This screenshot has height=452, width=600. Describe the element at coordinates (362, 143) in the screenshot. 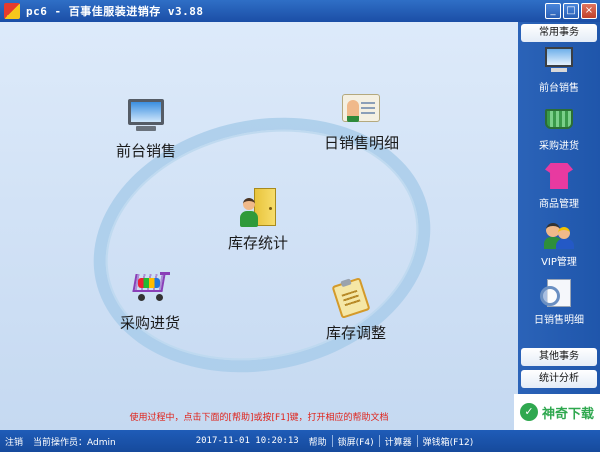

I see `module-label: 日销售明细` at that location.